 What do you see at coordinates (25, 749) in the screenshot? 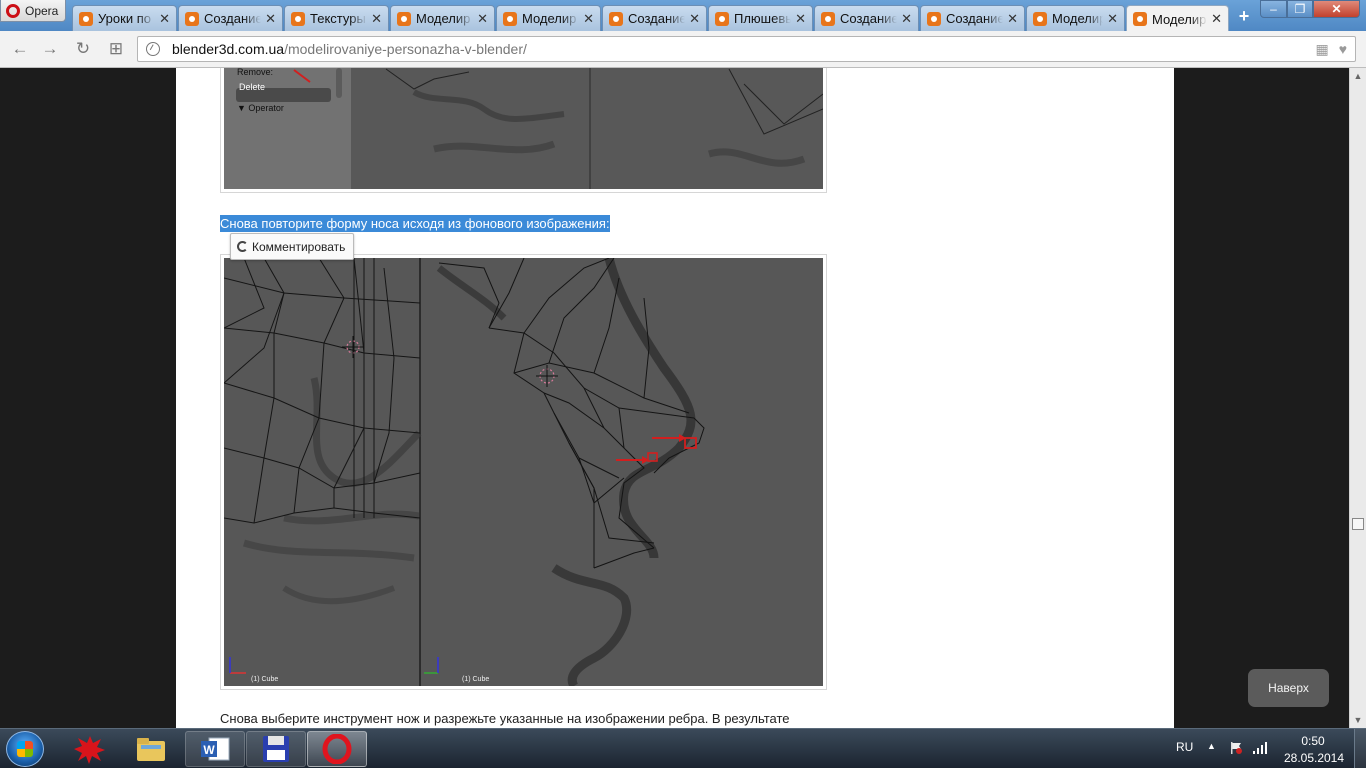
I see `start-button` at bounding box center [25, 749].